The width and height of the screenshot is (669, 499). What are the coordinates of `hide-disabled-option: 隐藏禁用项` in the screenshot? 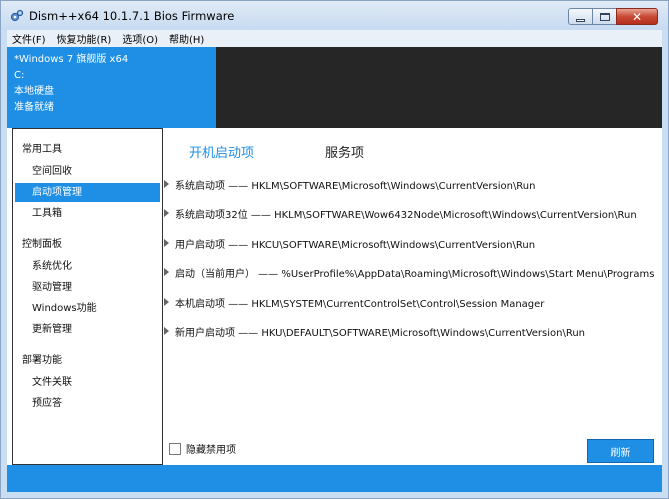 It's located at (202, 448).